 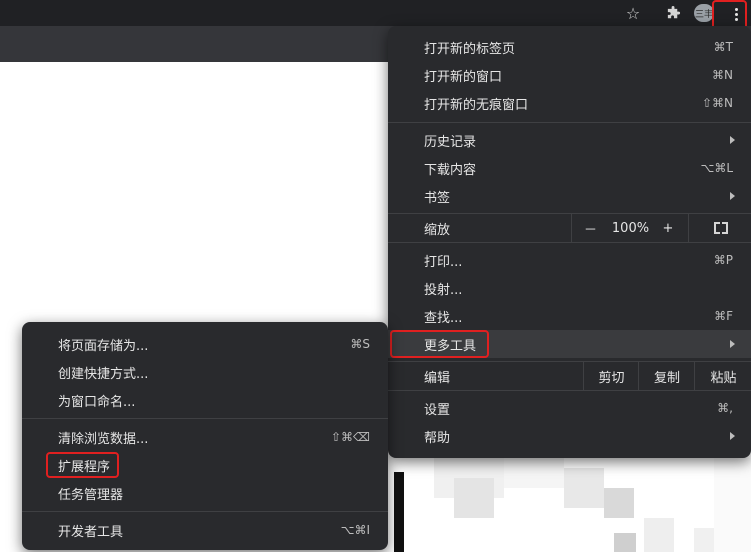 I want to click on menu-item-label: 设置, so click(x=437, y=410).